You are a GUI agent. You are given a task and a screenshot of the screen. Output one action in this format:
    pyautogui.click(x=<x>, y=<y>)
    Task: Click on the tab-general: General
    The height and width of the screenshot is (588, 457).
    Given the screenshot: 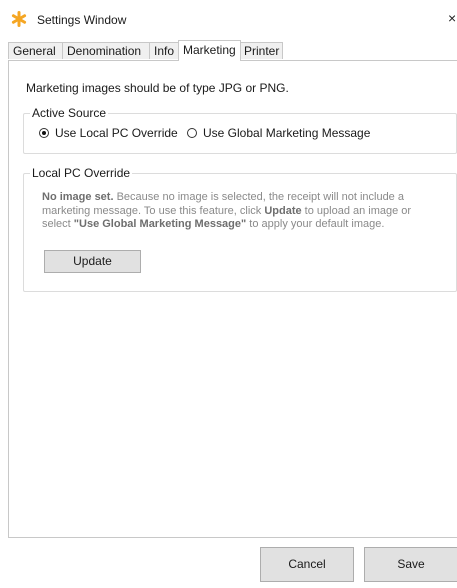 What is the action you would take?
    pyautogui.click(x=35, y=50)
    